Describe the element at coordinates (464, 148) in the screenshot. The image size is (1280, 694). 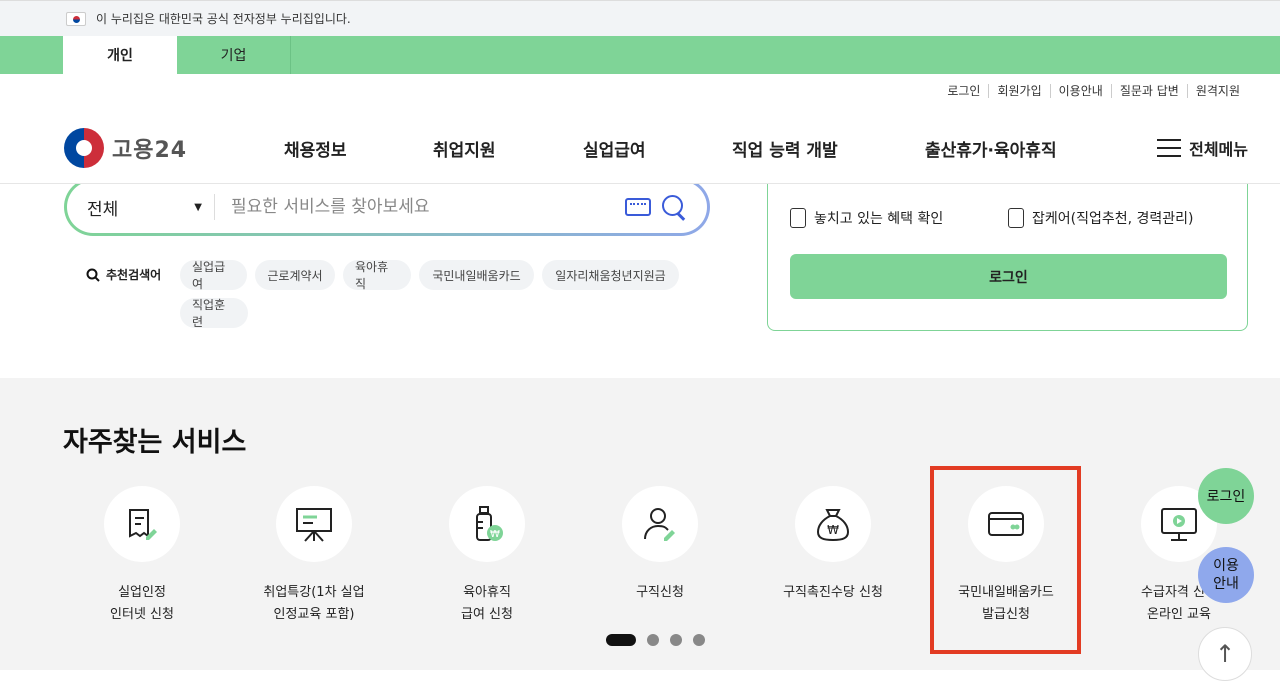
I see `nav-employment-support: 취업지원` at that location.